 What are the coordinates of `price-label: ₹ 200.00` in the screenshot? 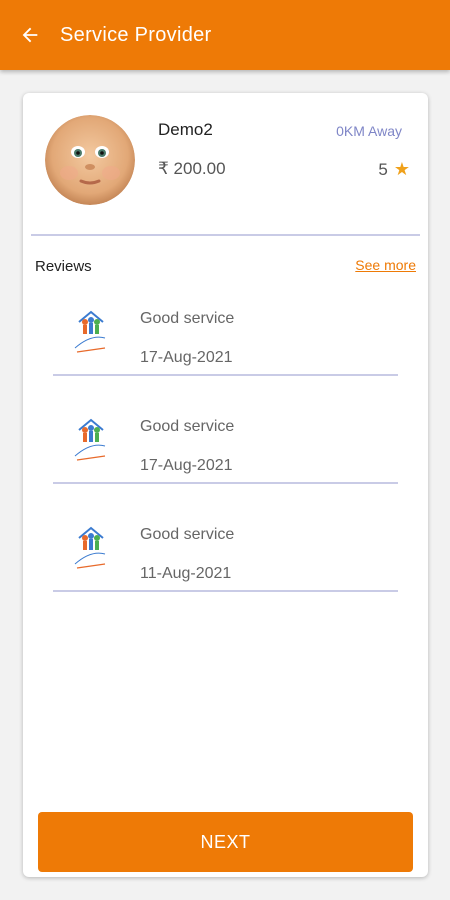 It's located at (192, 168).